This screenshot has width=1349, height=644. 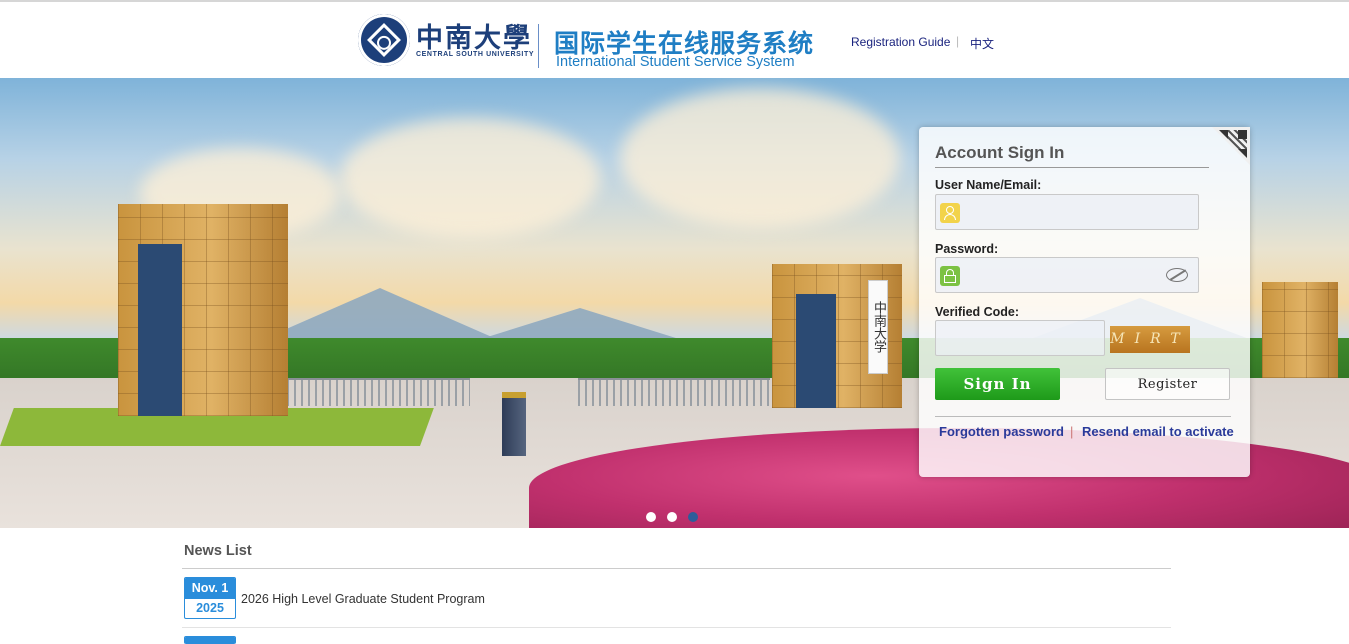 I want to click on verified-code-label: Verified Code:, so click(x=977, y=312).